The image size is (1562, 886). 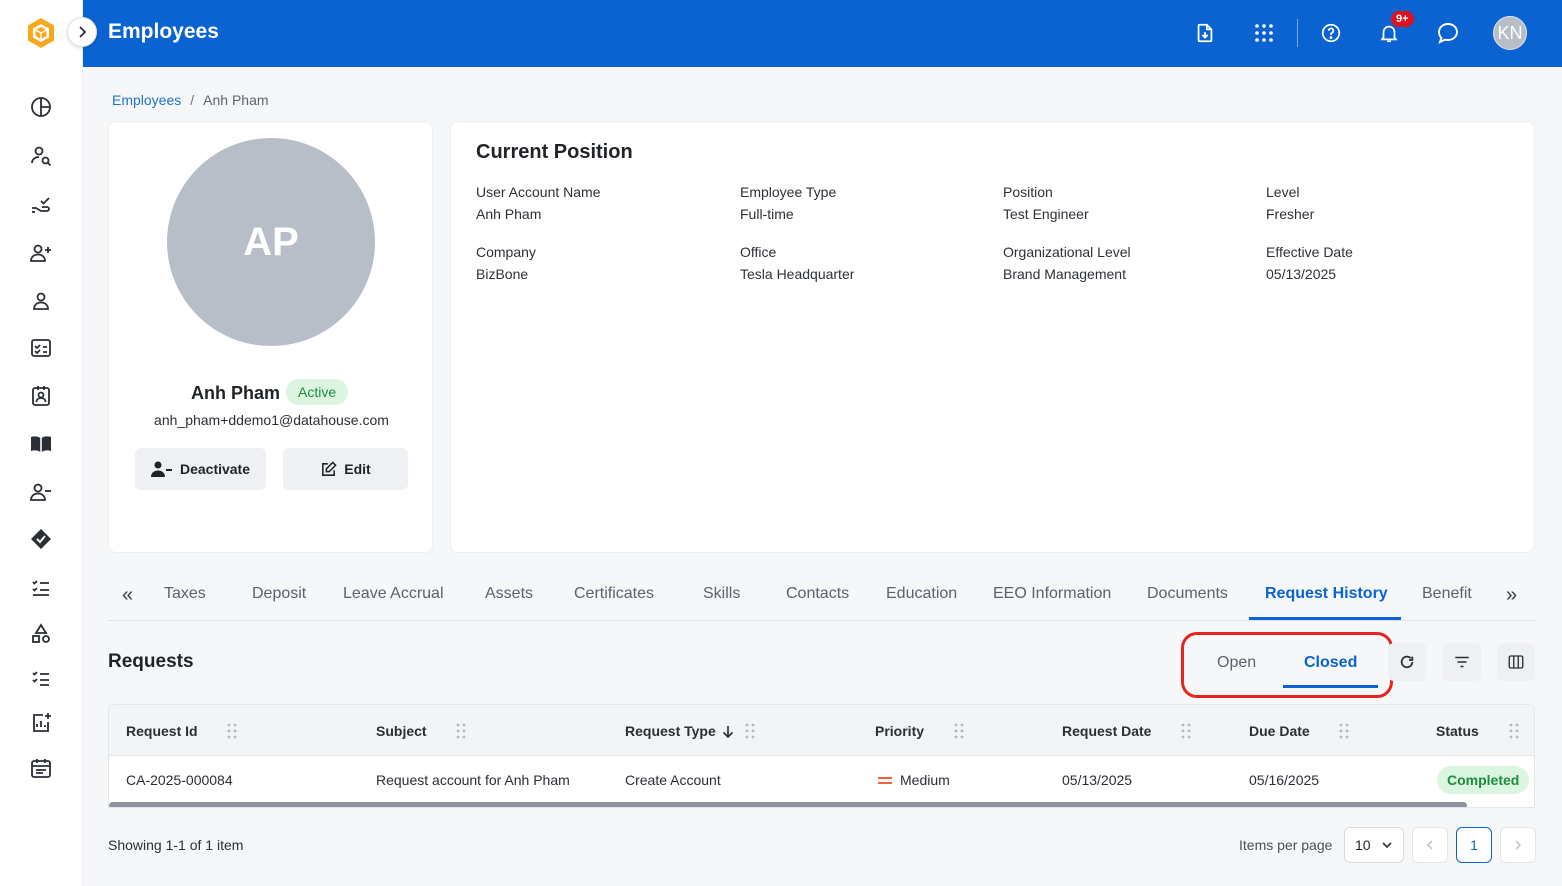 I want to click on refresh-icon, so click(x=1407, y=662).